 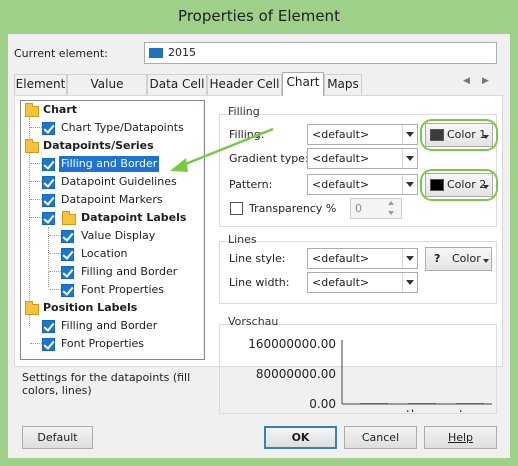 I want to click on line-style-label: Line style:, so click(x=257, y=258).